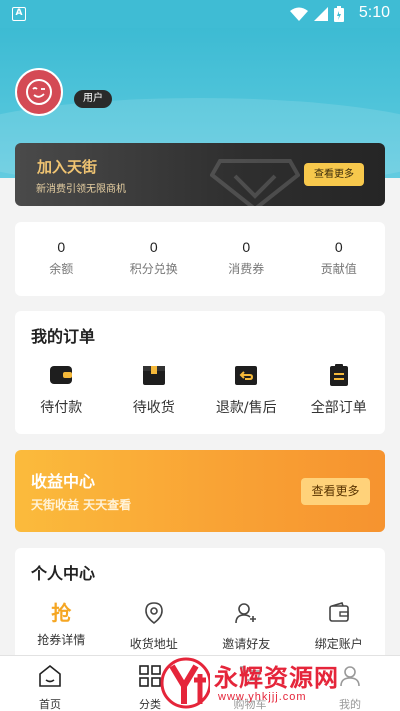 The height and width of the screenshot is (711, 400). What do you see at coordinates (338, 612) in the screenshot?
I see `wallet-card-icon` at bounding box center [338, 612].